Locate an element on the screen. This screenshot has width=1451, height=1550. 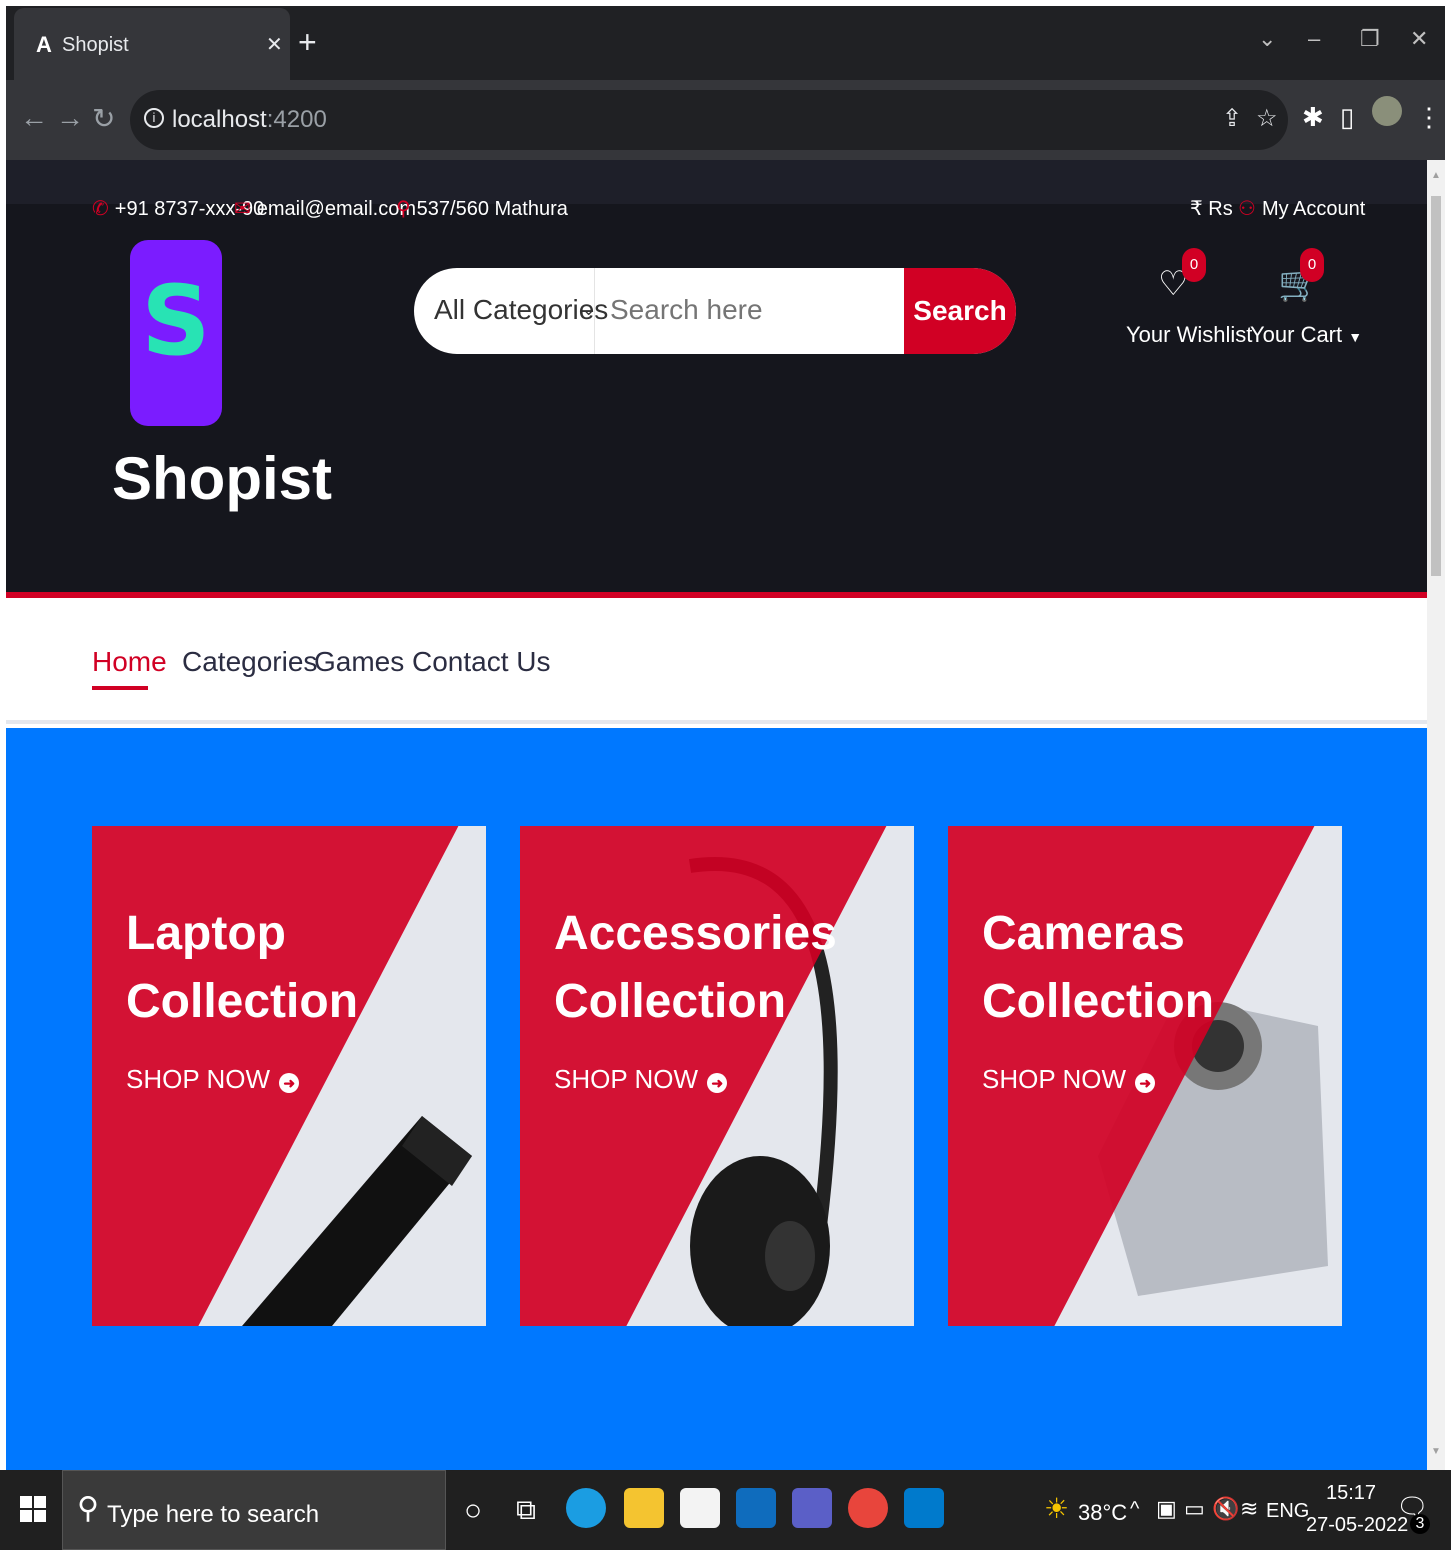
browser-tab: A Shopist ✕ is located at coordinates (152, 44).